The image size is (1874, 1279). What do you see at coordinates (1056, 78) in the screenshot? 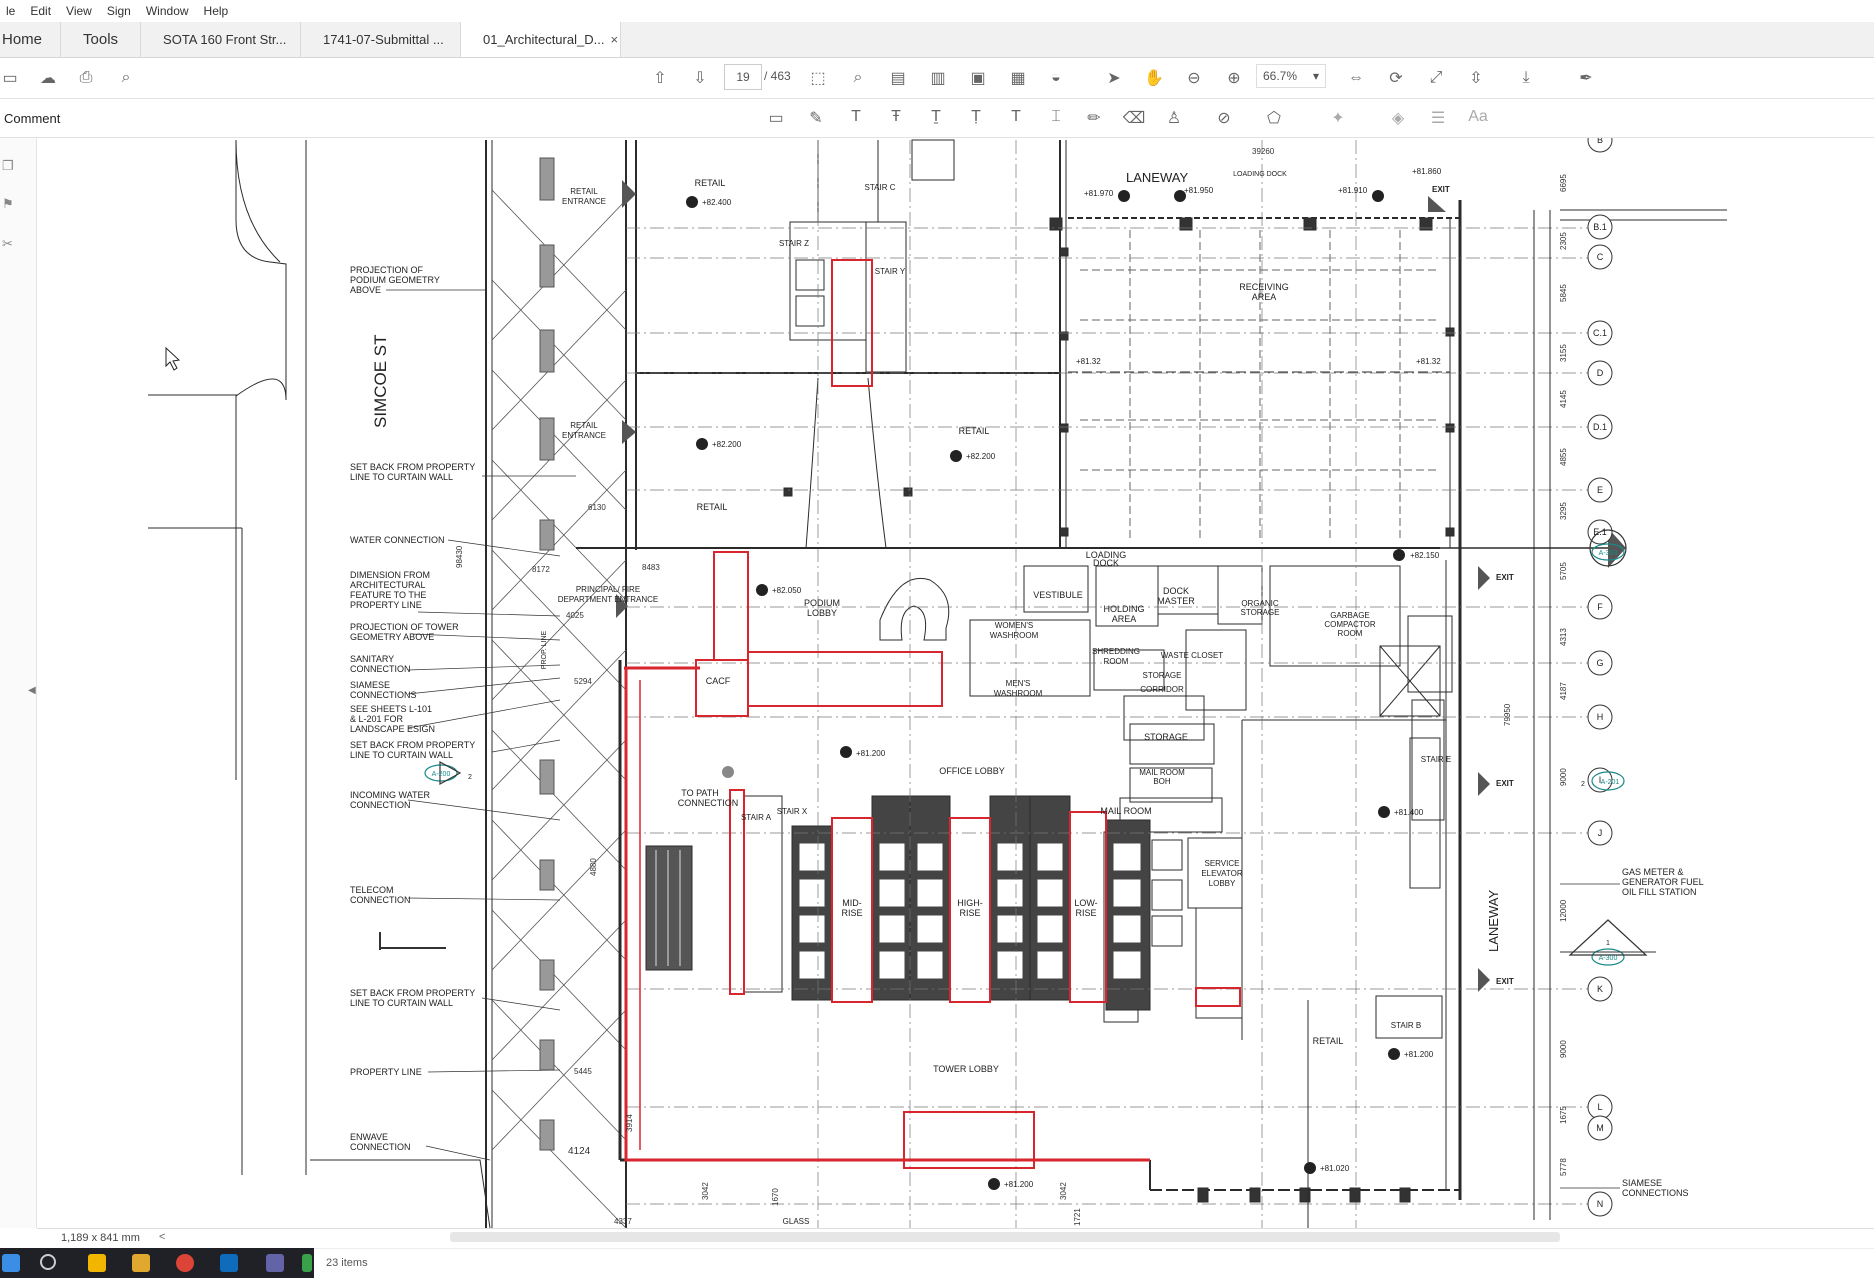
I see `stamp-tool-icon: ◒` at bounding box center [1056, 78].